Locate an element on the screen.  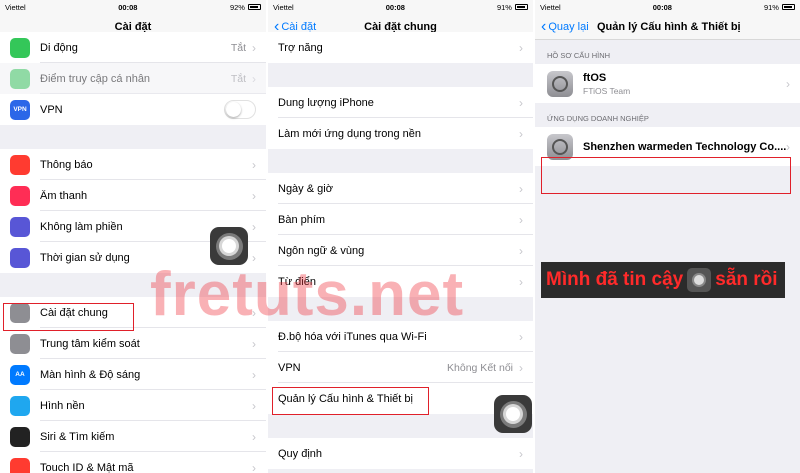
settings-row-lam-moi-ung-dung-trong-nen: Làm mới ứng dụng trong nền › is located at coordinates (400, 133).